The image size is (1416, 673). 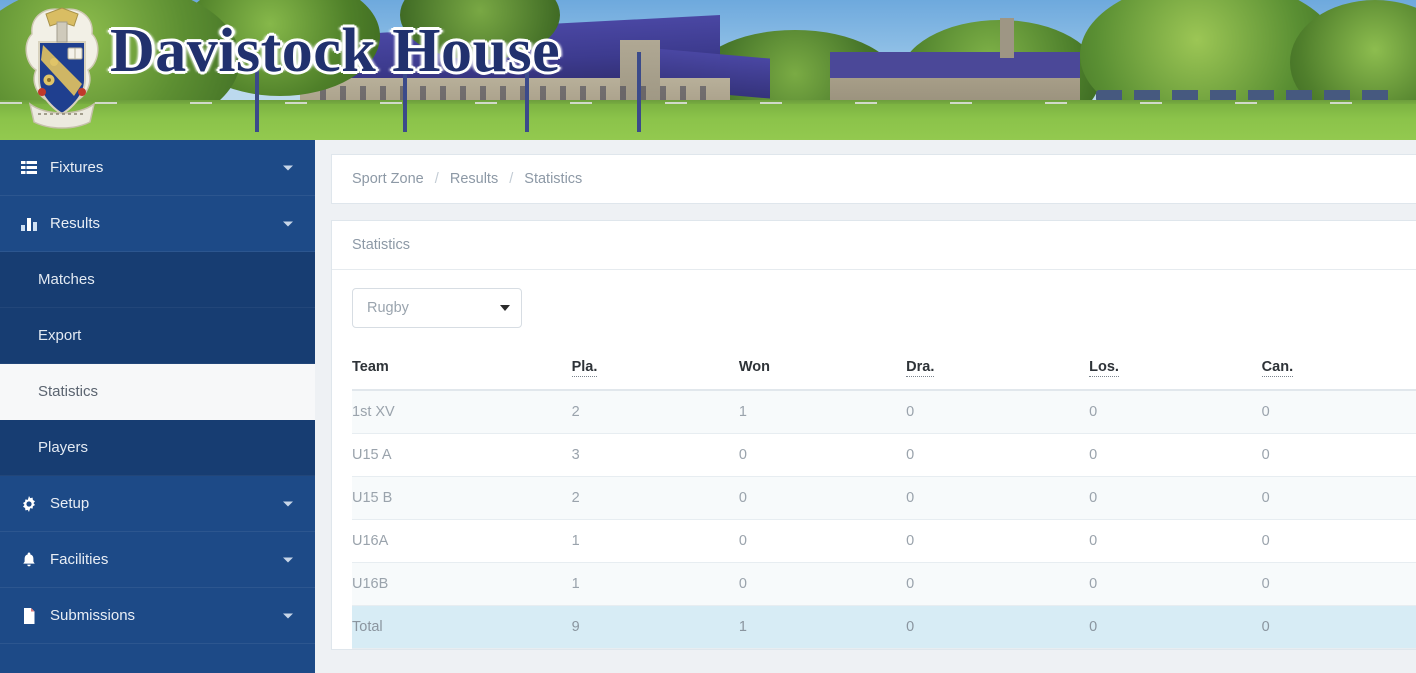 What do you see at coordinates (157, 616) in the screenshot?
I see `sidebar-item-submissions: Submissions` at bounding box center [157, 616].